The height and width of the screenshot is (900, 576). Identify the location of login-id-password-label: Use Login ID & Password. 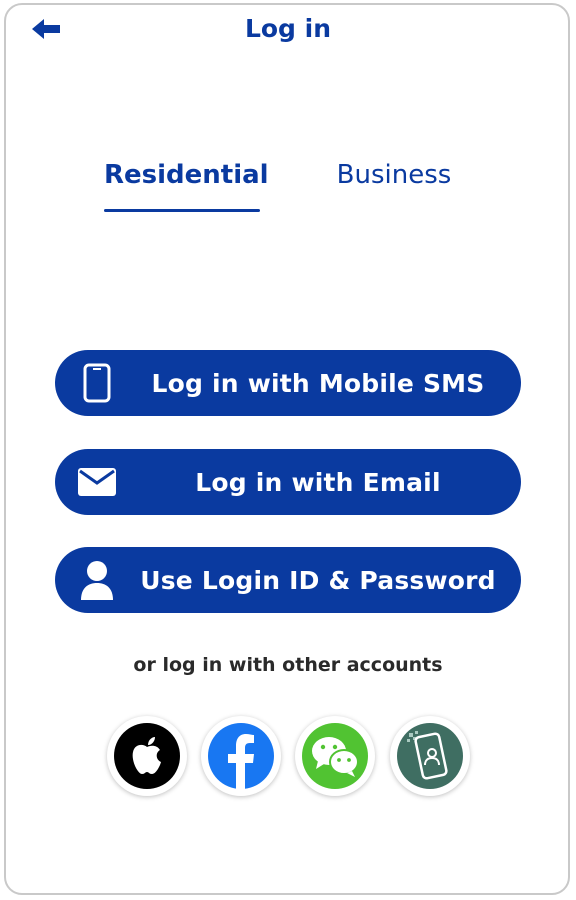
(318, 580).